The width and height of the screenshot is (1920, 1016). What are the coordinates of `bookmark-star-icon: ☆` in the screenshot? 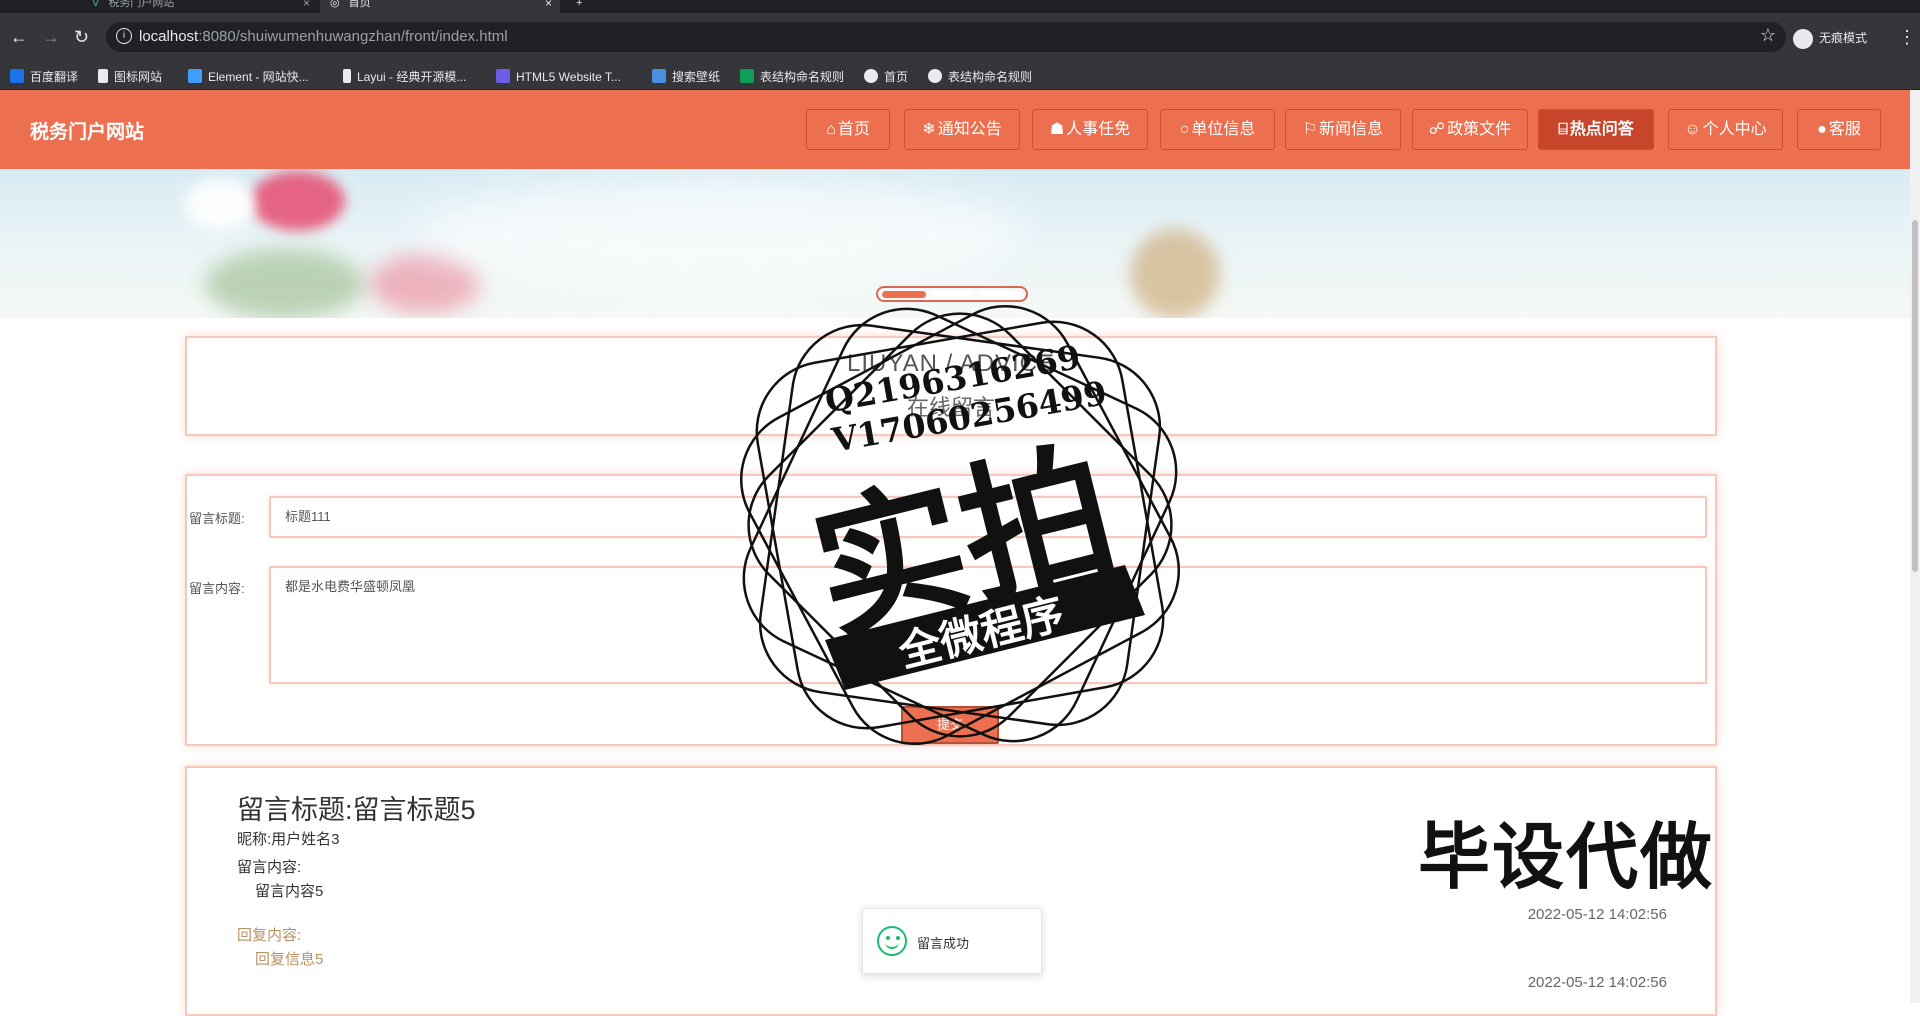 It's located at (1768, 35).